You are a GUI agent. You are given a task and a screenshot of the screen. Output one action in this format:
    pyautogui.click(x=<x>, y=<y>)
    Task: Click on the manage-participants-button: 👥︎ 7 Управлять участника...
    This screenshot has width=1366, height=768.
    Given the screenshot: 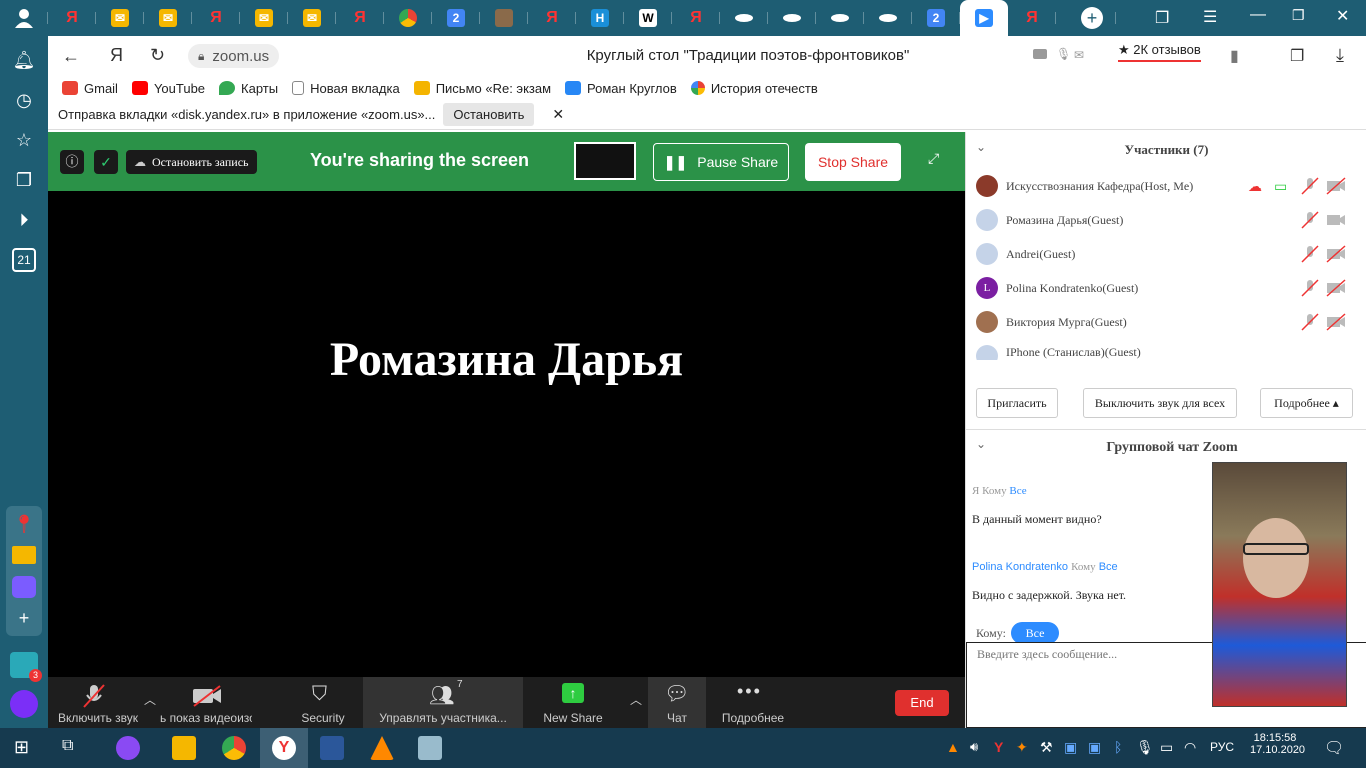 What is the action you would take?
    pyautogui.click(x=443, y=702)
    